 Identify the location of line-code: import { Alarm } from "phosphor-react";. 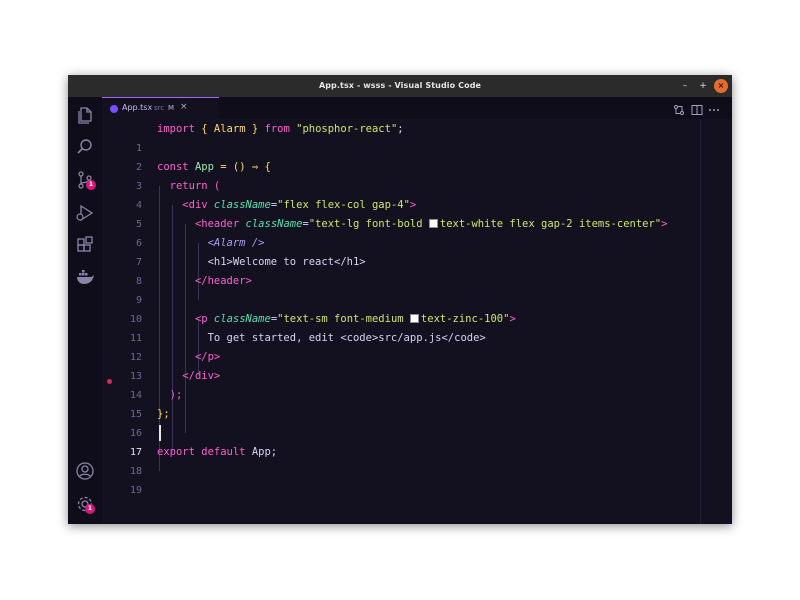
(280, 129).